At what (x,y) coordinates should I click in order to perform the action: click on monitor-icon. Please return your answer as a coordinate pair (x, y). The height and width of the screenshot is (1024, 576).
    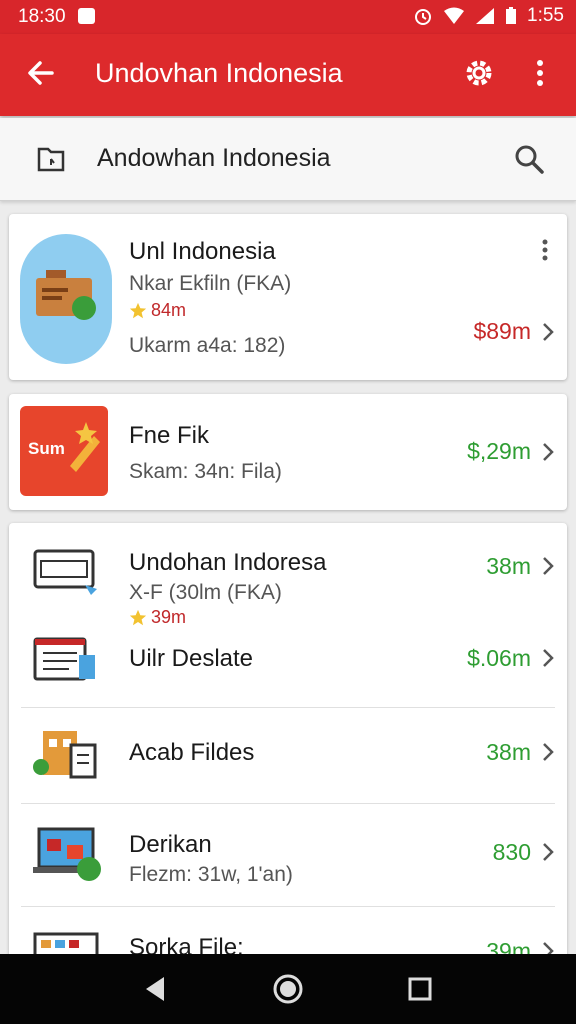
    Looking at the image, I should click on (65, 572).